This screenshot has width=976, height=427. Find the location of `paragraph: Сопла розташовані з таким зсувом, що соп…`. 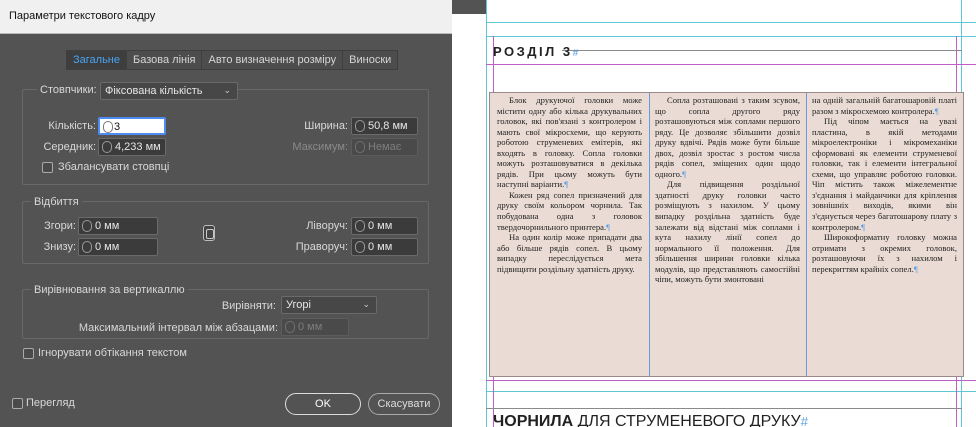

paragraph: Сопла розташовані з таким зсувом, що соп… is located at coordinates (727, 137).